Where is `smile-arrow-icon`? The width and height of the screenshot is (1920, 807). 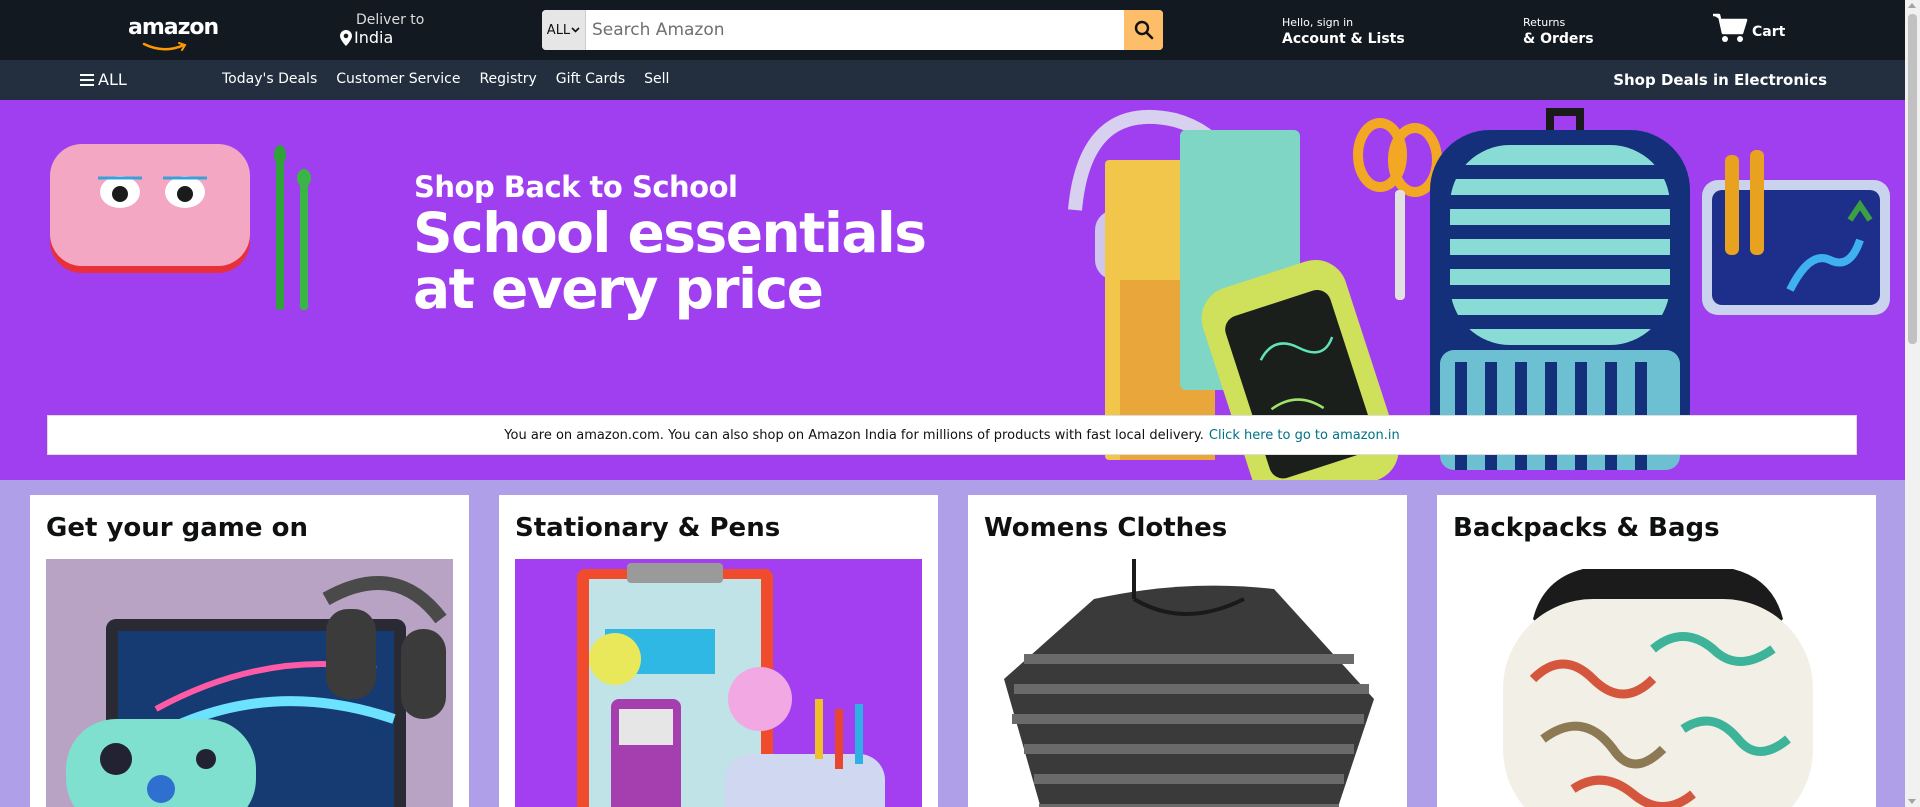
smile-arrow-icon is located at coordinates (164, 46).